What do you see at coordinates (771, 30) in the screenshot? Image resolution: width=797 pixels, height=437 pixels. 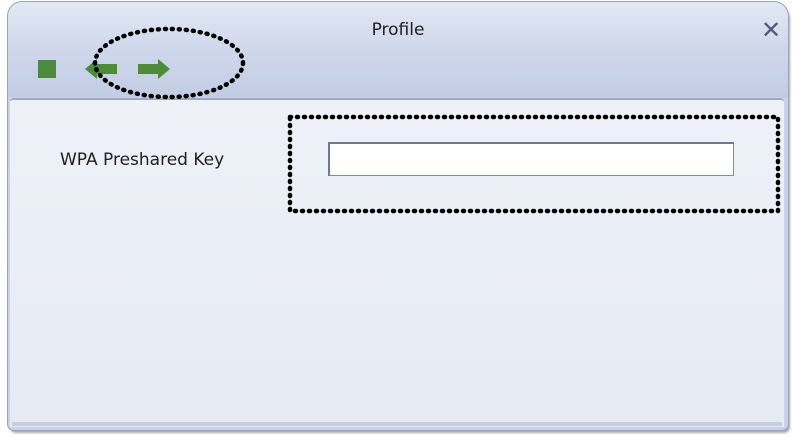 I see `close-icon: ✕` at bounding box center [771, 30].